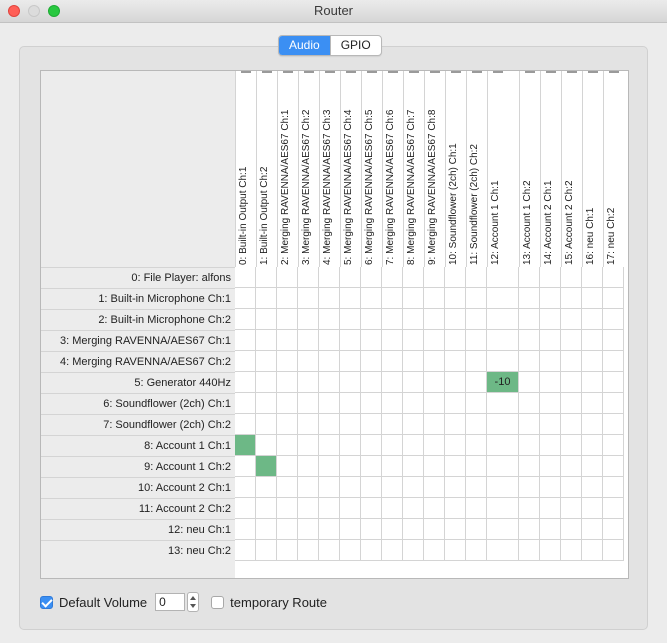 This screenshot has height=643, width=667. What do you see at coordinates (193, 606) in the screenshot?
I see `stepper-down-icon` at bounding box center [193, 606].